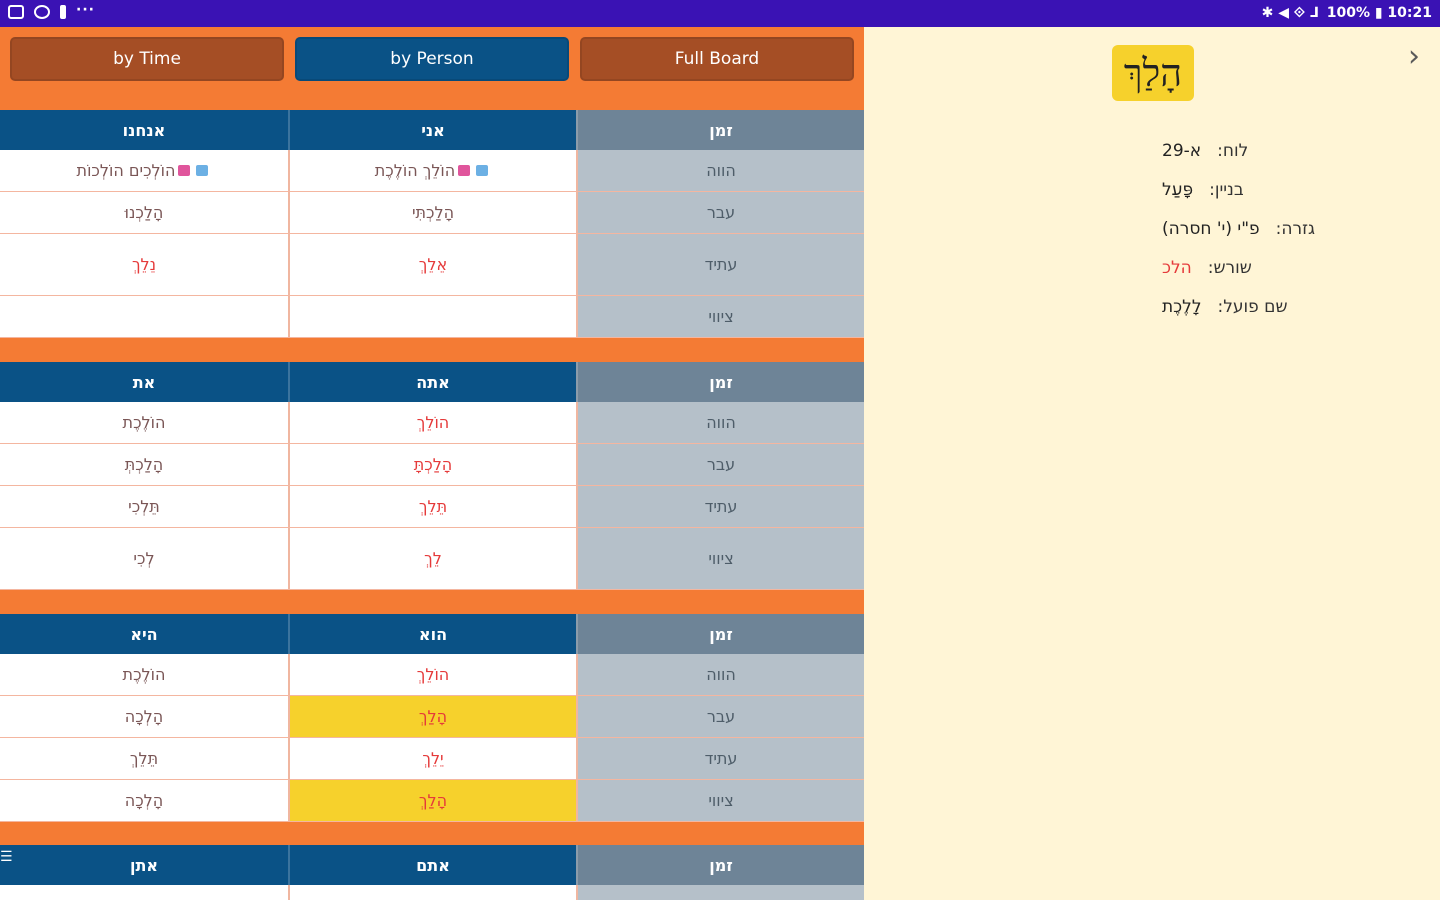  I want to click on cell-he-future: יֵלֵךְ, so click(432, 758).